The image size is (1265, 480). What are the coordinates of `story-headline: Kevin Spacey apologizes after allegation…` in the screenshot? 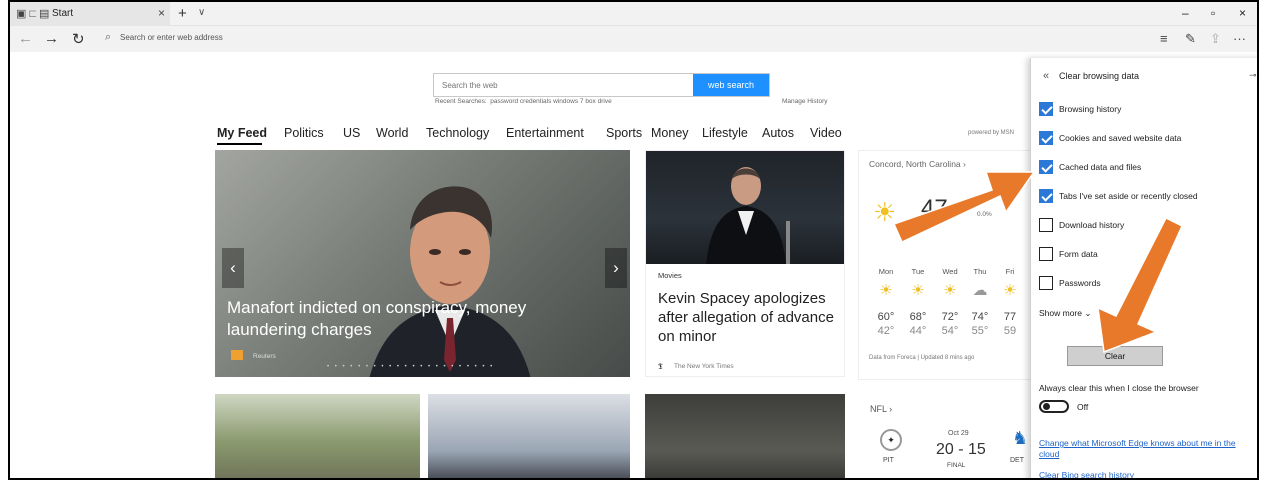 It's located at (748, 317).